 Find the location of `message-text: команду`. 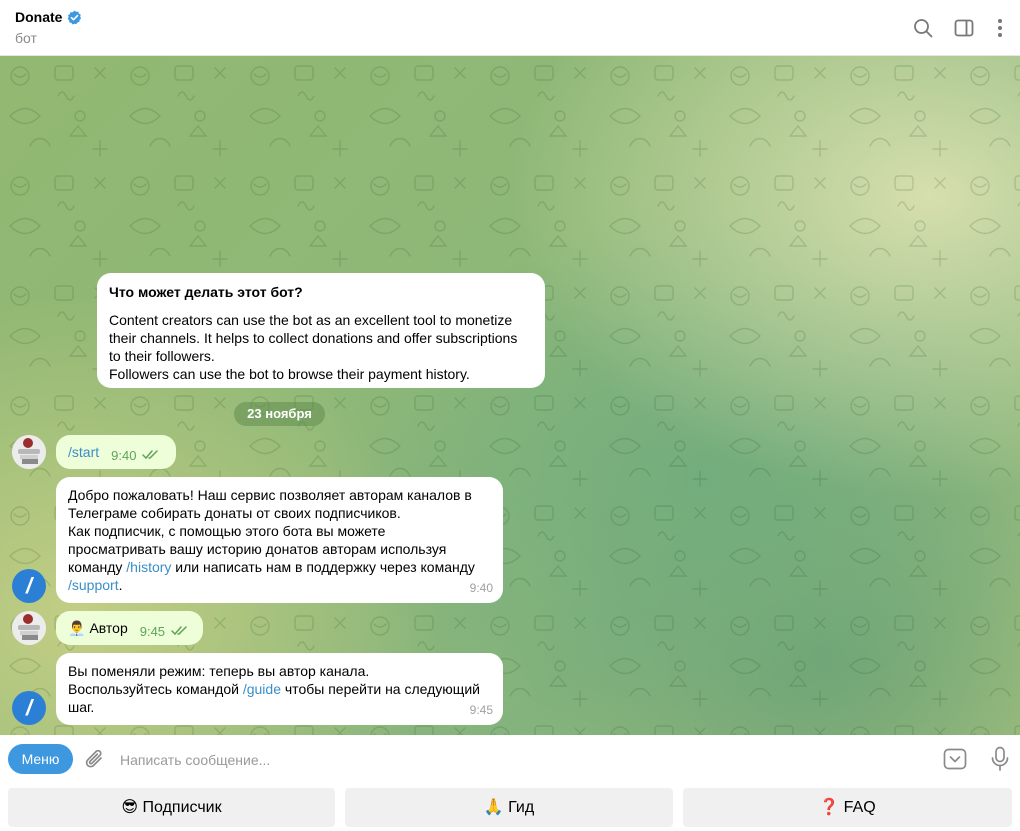

message-text: команду is located at coordinates (97, 567).